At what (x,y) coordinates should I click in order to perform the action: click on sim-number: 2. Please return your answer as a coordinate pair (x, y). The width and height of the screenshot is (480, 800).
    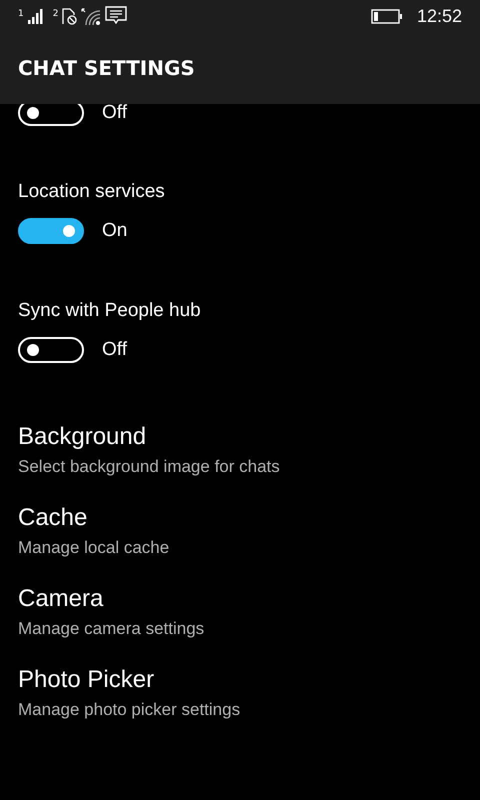
    Looking at the image, I should click on (55, 14).